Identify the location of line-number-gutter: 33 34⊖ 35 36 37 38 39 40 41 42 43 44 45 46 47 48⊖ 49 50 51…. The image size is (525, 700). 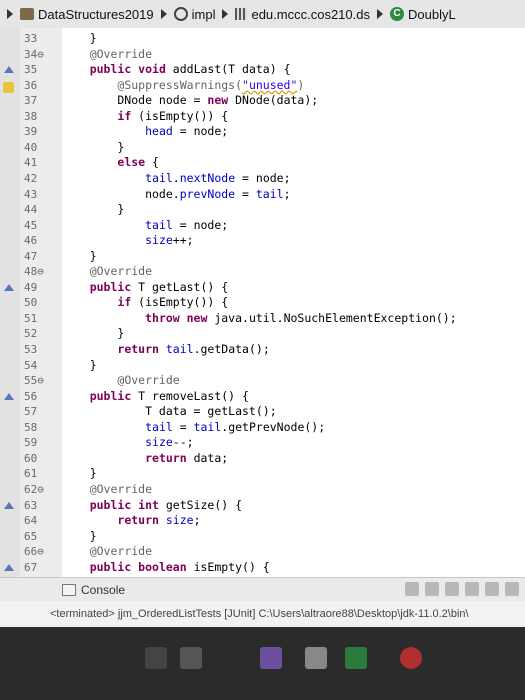
(41, 314).